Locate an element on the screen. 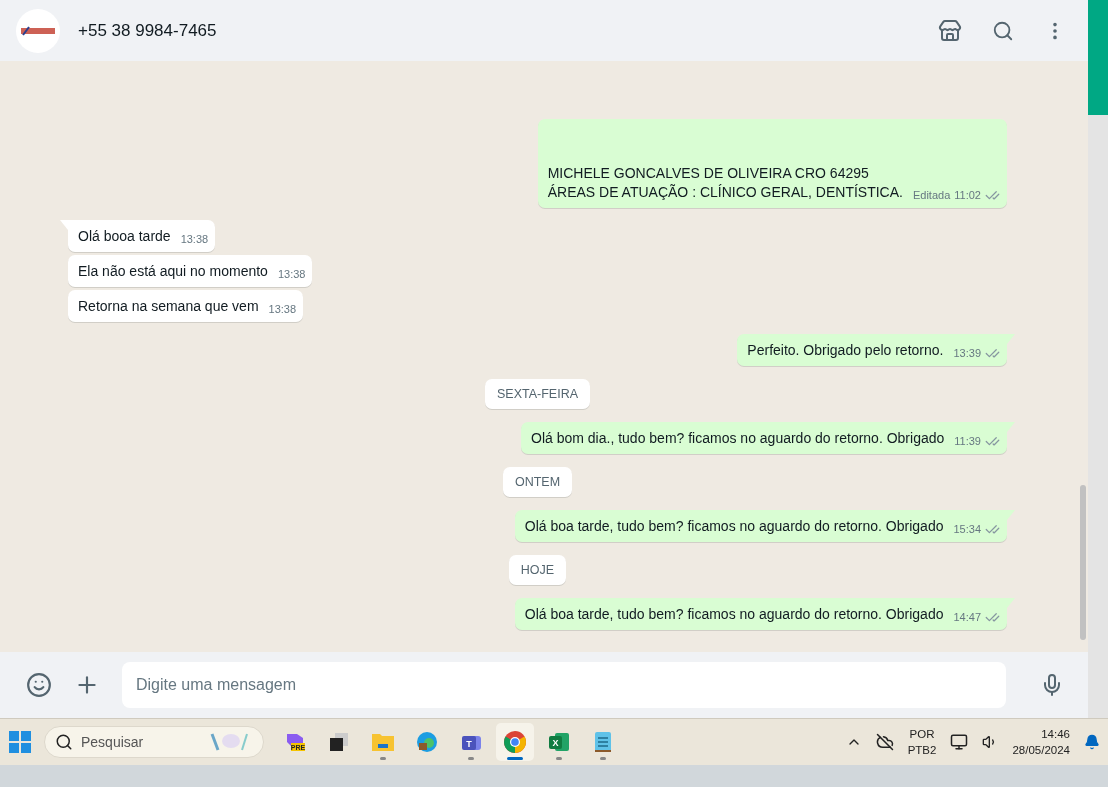 This screenshot has width=1108, height=787. browser-swirl-icon is located at coordinates (427, 742).